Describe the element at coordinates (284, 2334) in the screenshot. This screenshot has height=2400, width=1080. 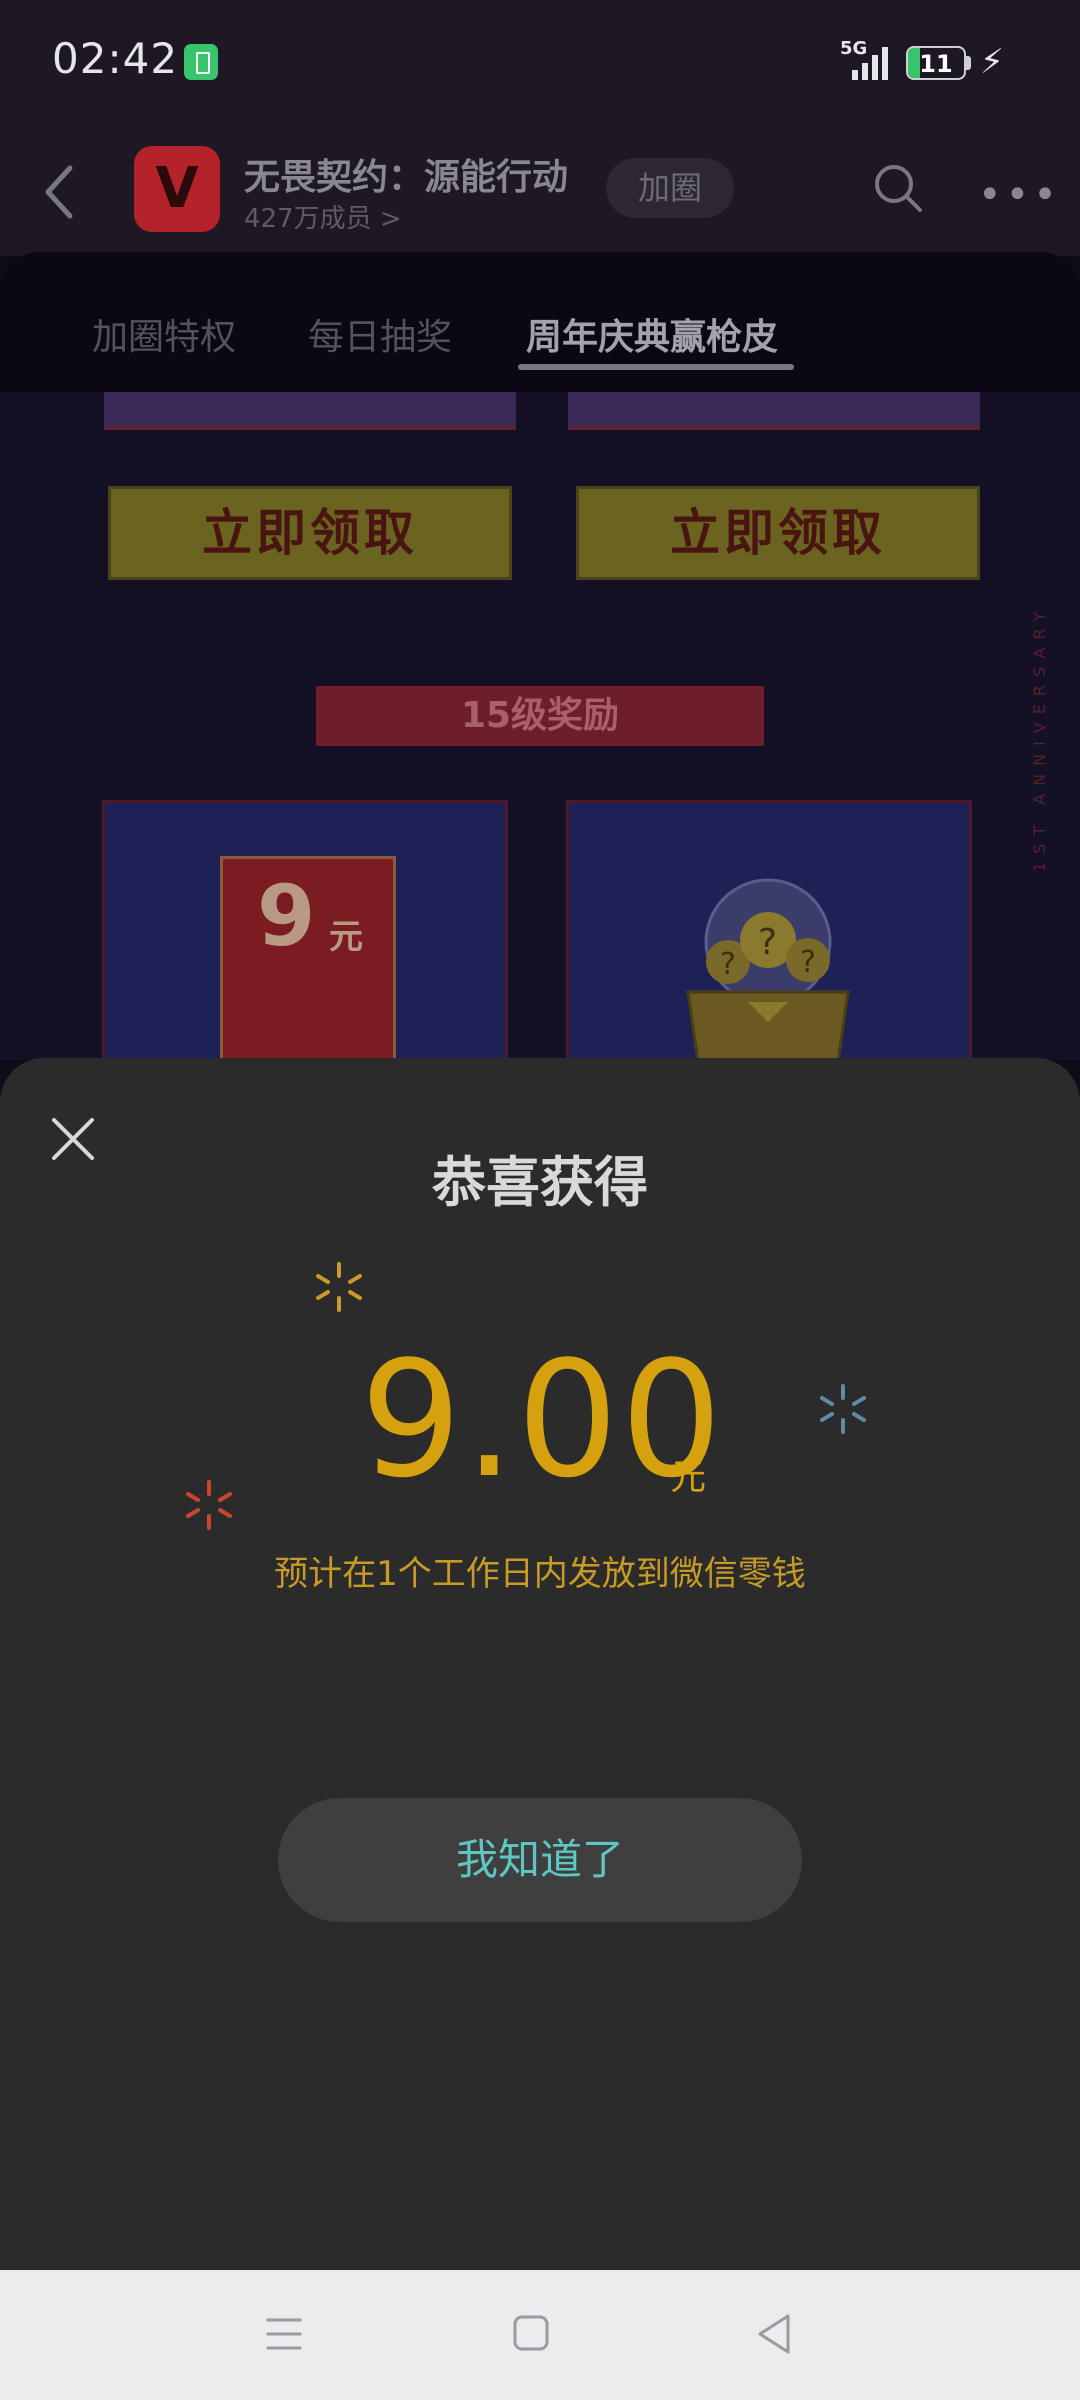
I see `menu-icon` at that location.